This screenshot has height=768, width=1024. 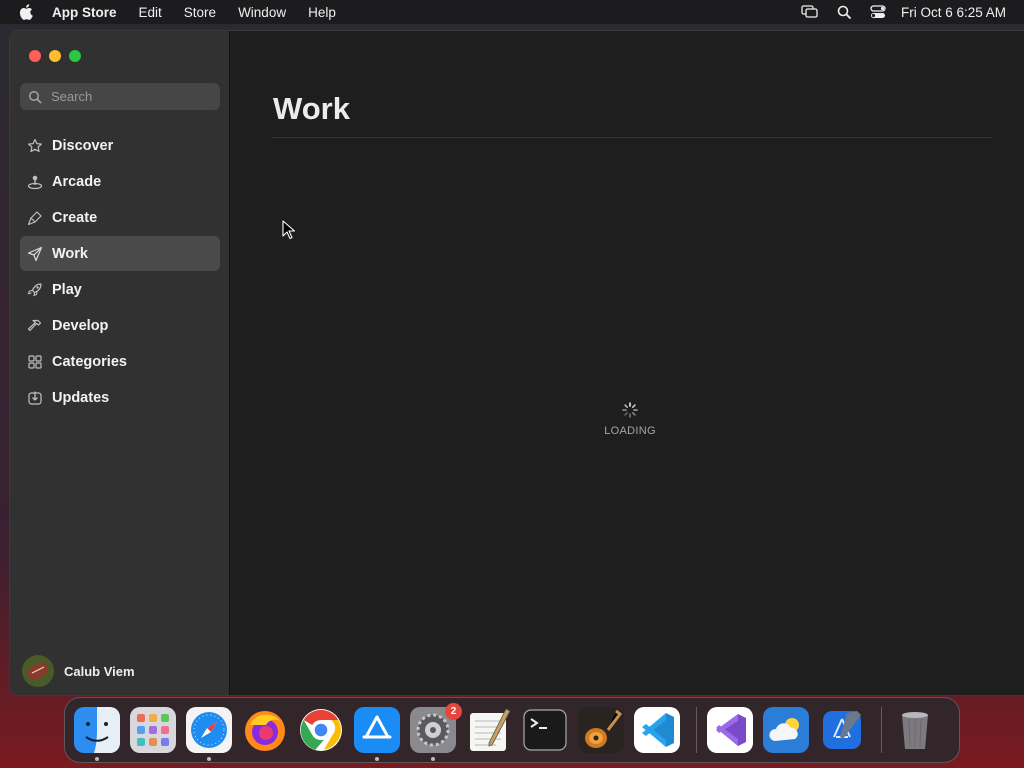 I want to click on control-center-icon, so click(x=878, y=12).